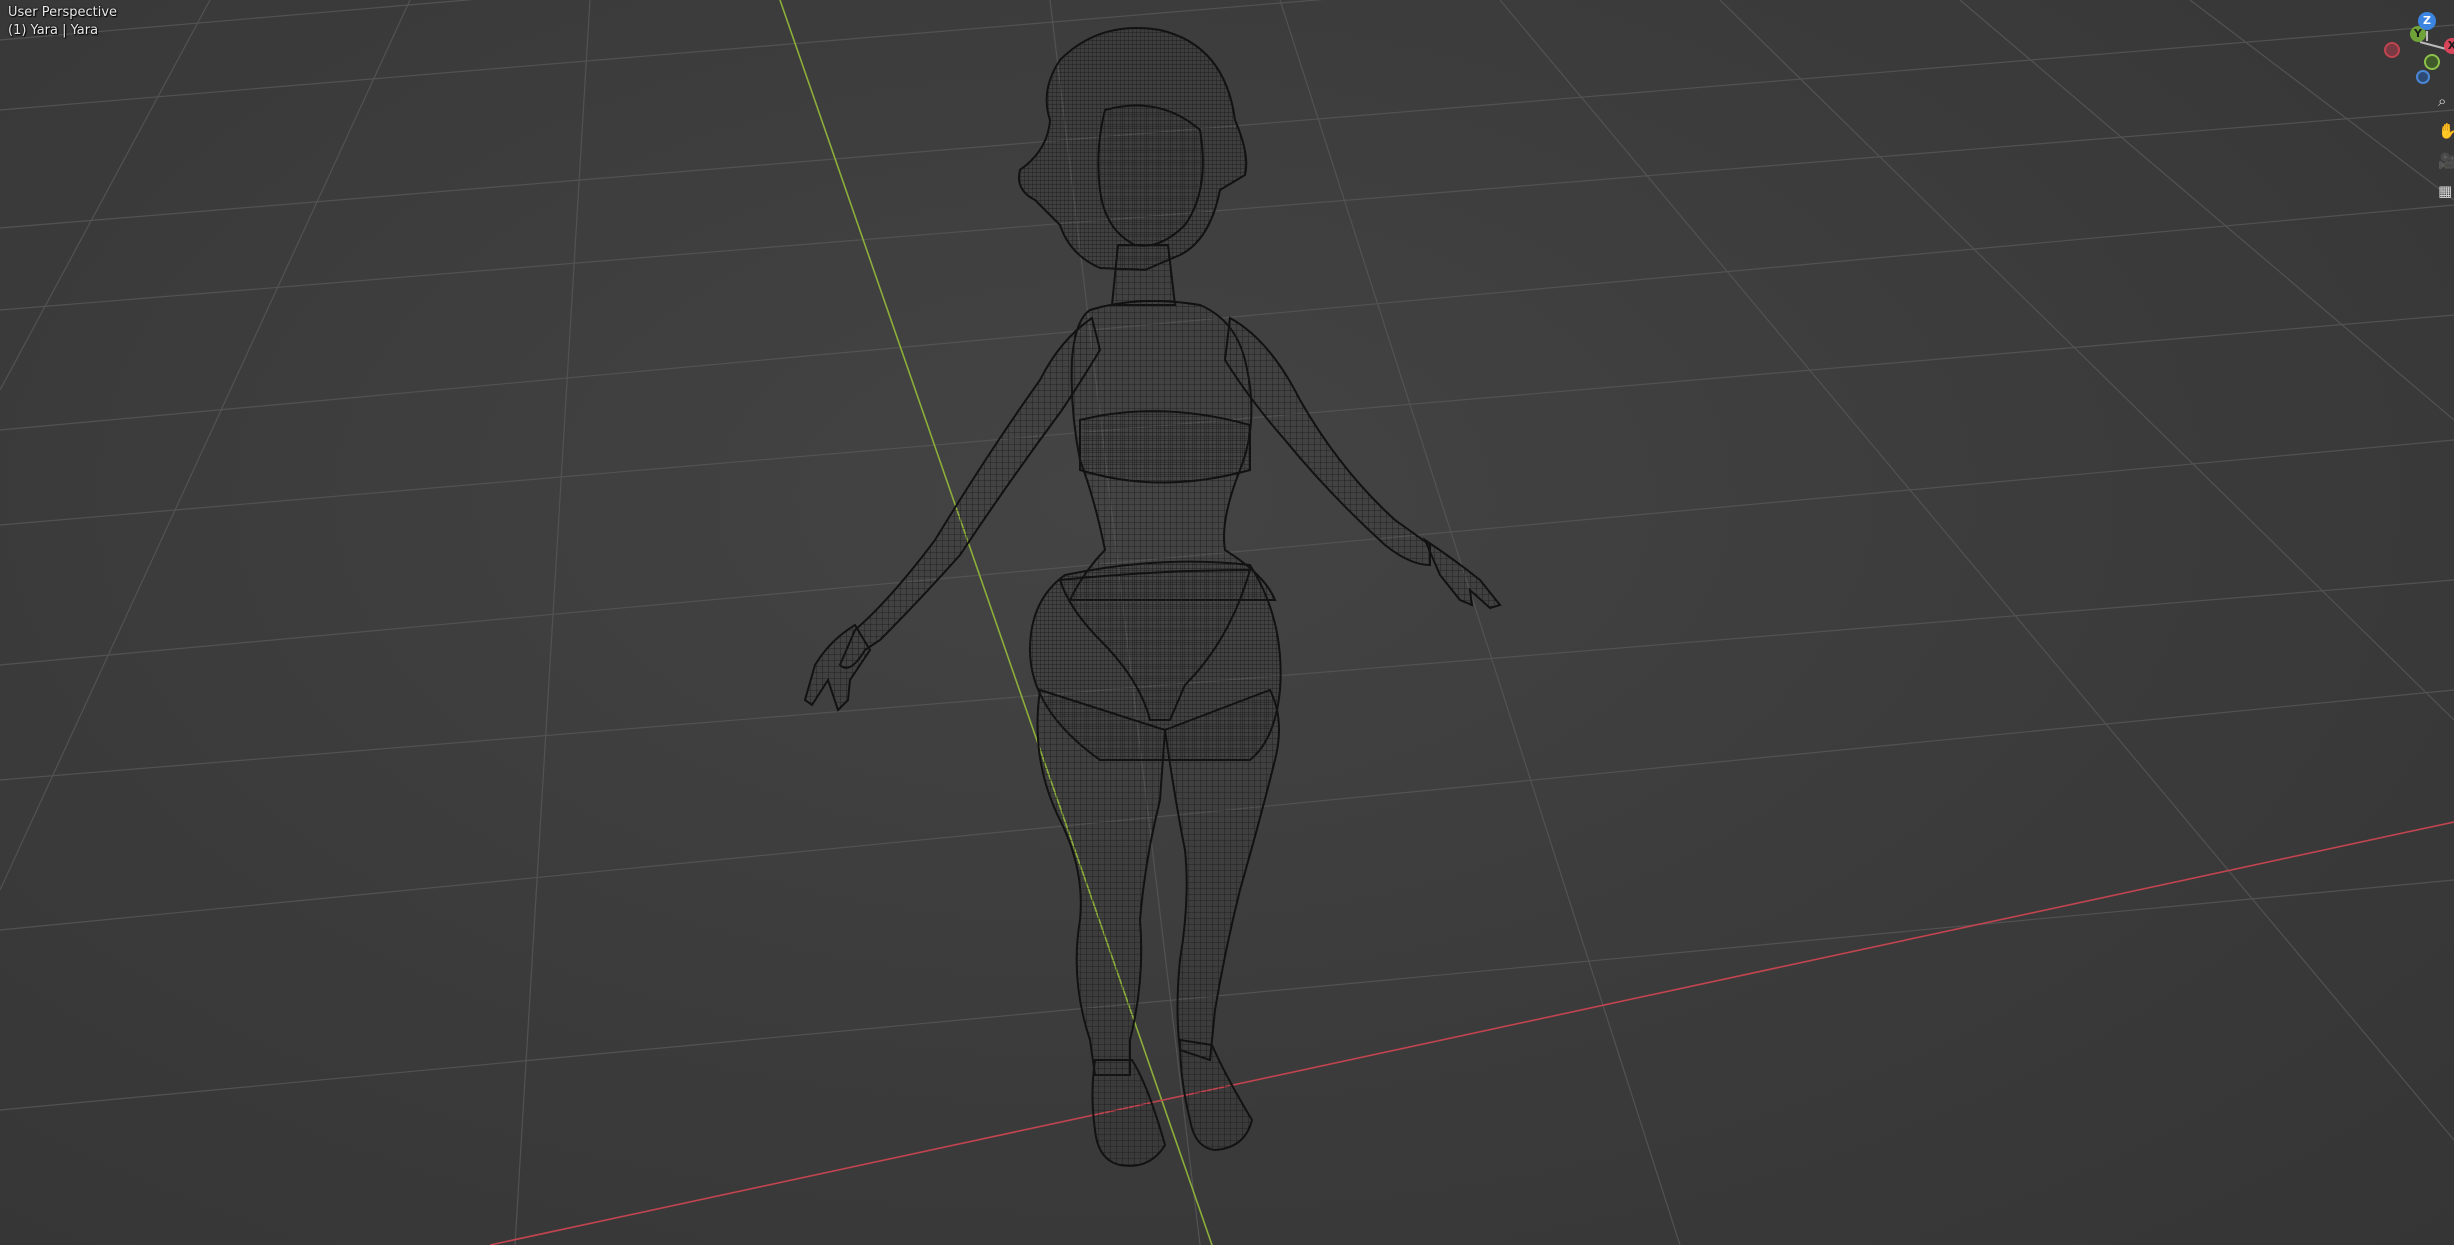 The width and height of the screenshot is (2454, 1245). What do you see at coordinates (2446, 131) in the screenshot?
I see `hand-pan-icon: ✋` at bounding box center [2446, 131].